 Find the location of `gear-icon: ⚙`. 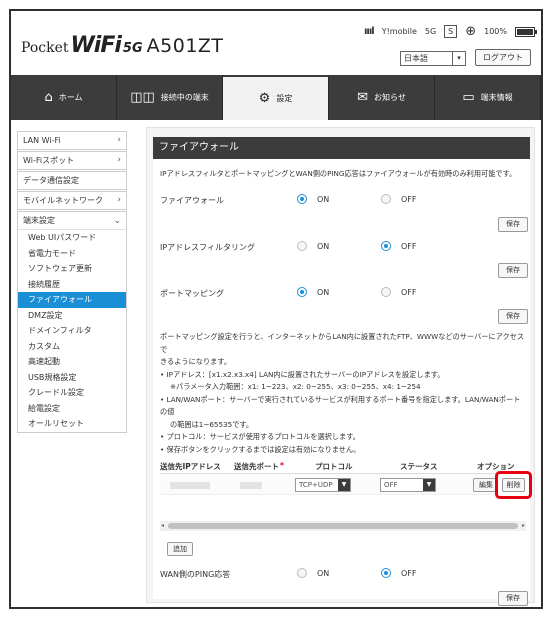

gear-icon: ⚙ is located at coordinates (264, 98).